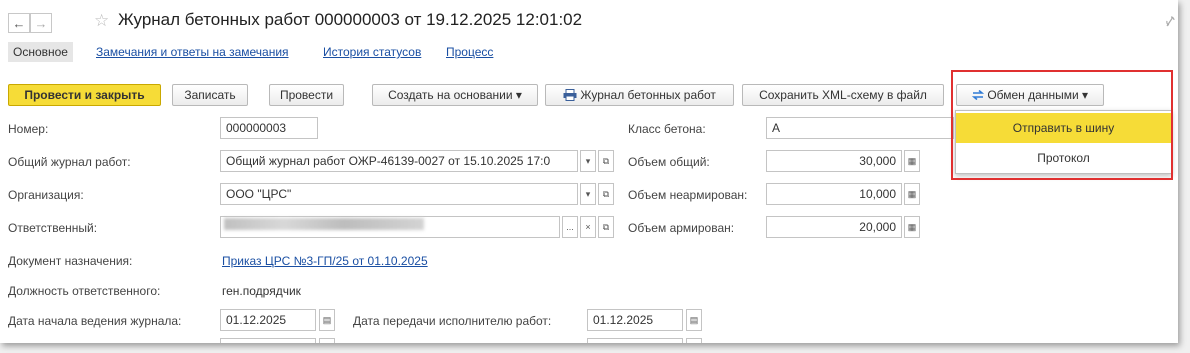 Image resolution: width=1190 pixels, height=353 pixels. Describe the element at coordinates (53, 228) in the screenshot. I see `responsible-label: Ответственный:` at that location.